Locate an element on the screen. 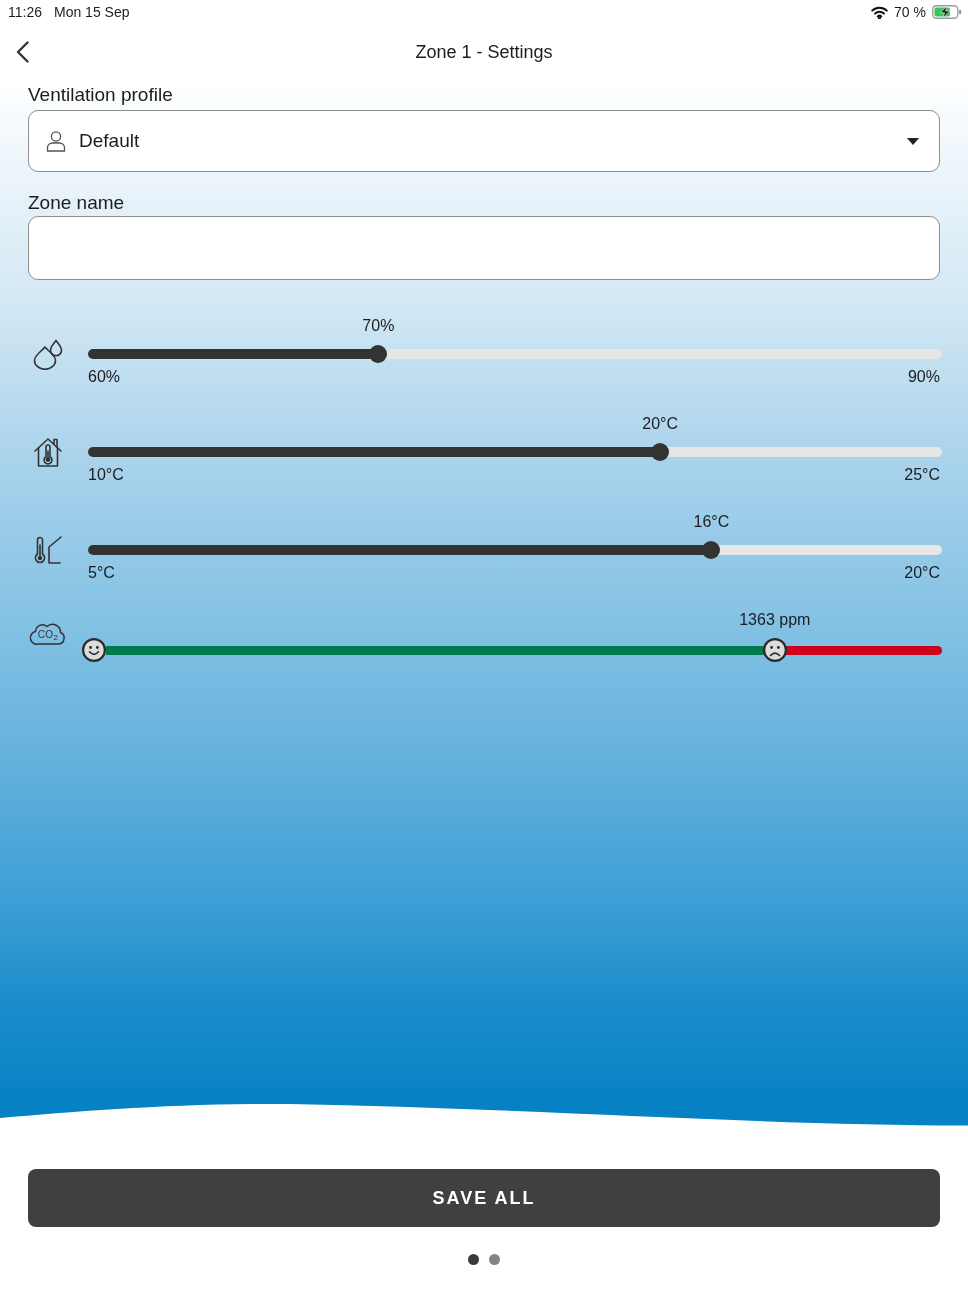 The width and height of the screenshot is (968, 1290). water-drops-icon is located at coordinates (48, 354).